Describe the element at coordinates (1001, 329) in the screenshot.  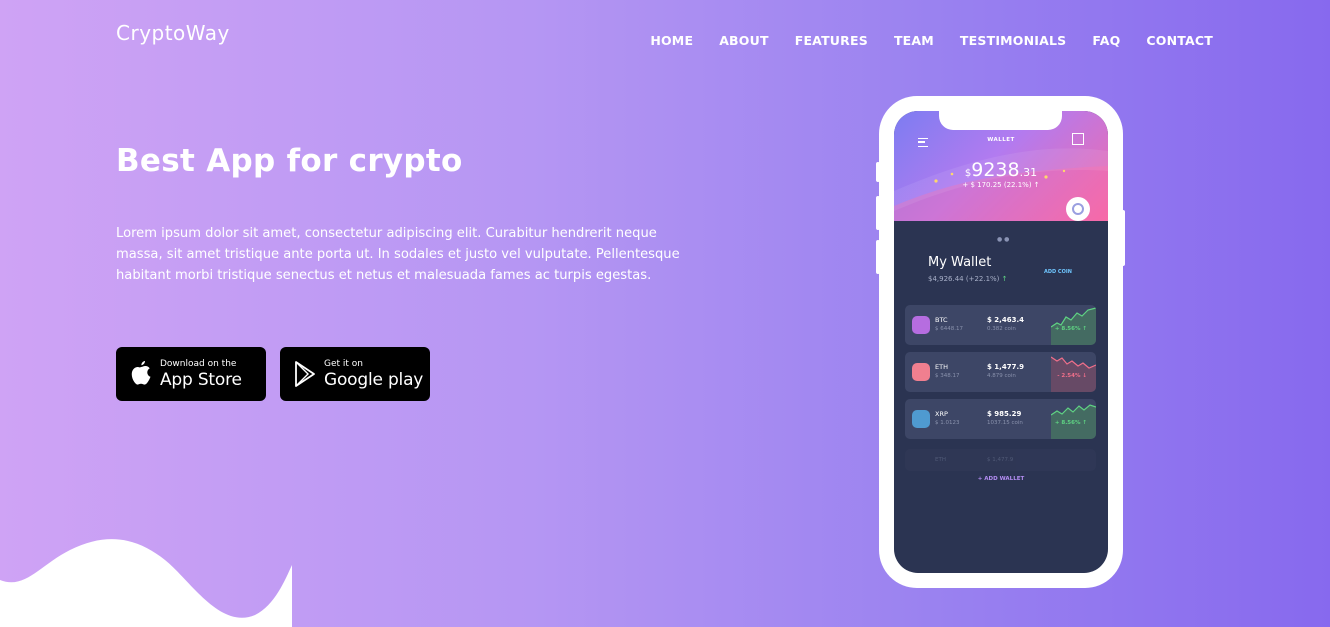
I see `coin-amount: 0.382 coin` at that location.